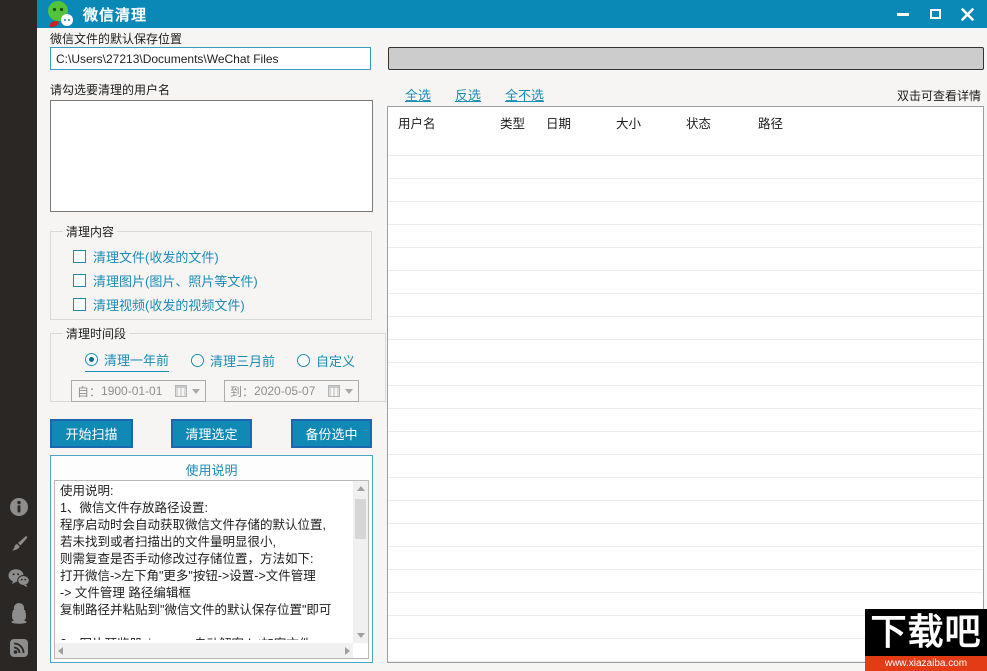 The height and width of the screenshot is (671, 987). I want to click on instructions-title: 使用说明, so click(211, 470).